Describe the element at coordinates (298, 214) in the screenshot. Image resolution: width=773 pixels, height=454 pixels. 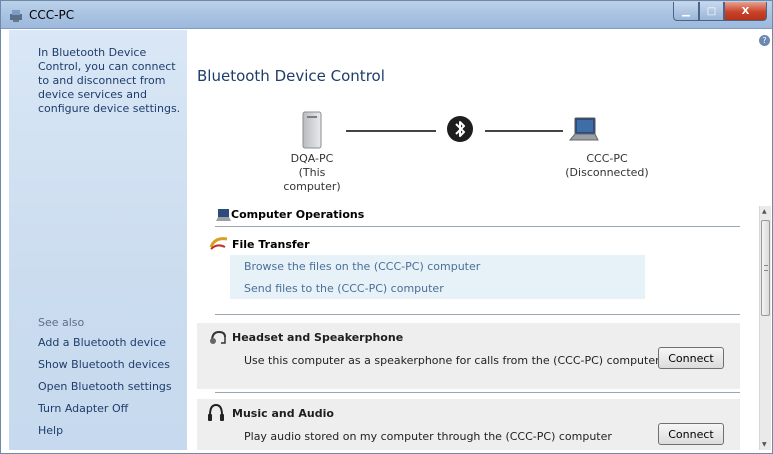
I see `computer-operations-header: Computer Operations` at that location.